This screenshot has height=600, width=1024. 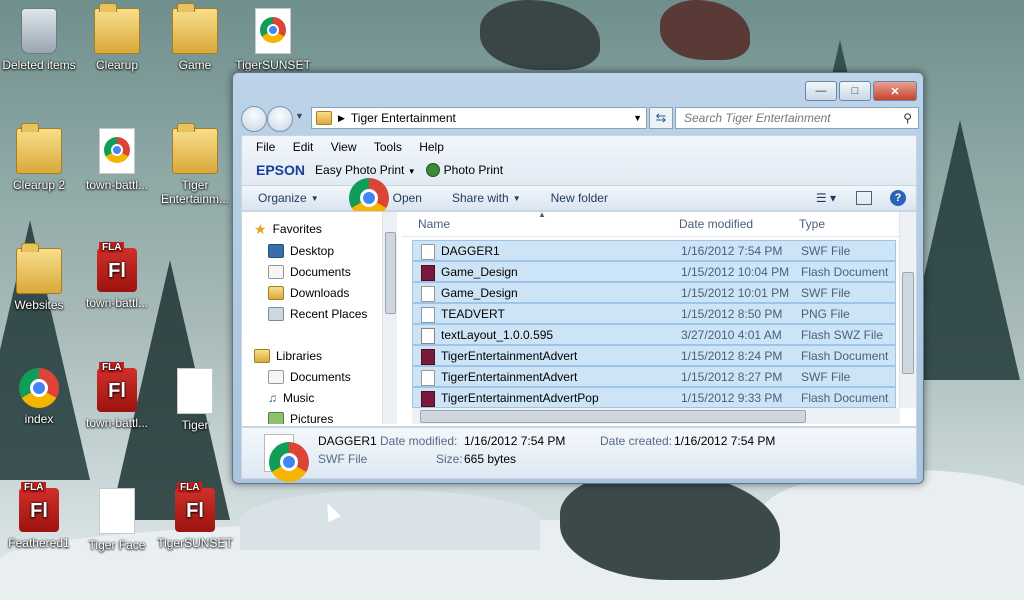 What do you see at coordinates (895, 91) in the screenshot?
I see `close-button: ✕` at bounding box center [895, 91].